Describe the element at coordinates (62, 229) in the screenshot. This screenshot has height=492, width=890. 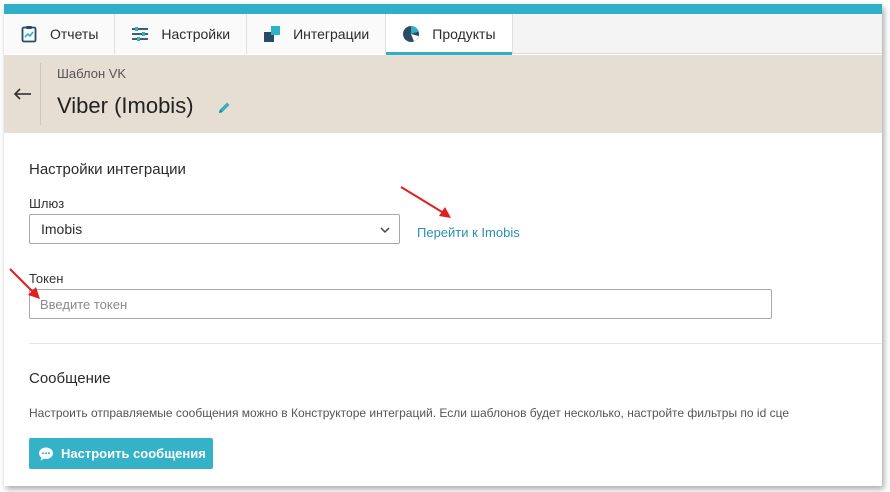
I see `gateway-select-value: Imobis` at that location.